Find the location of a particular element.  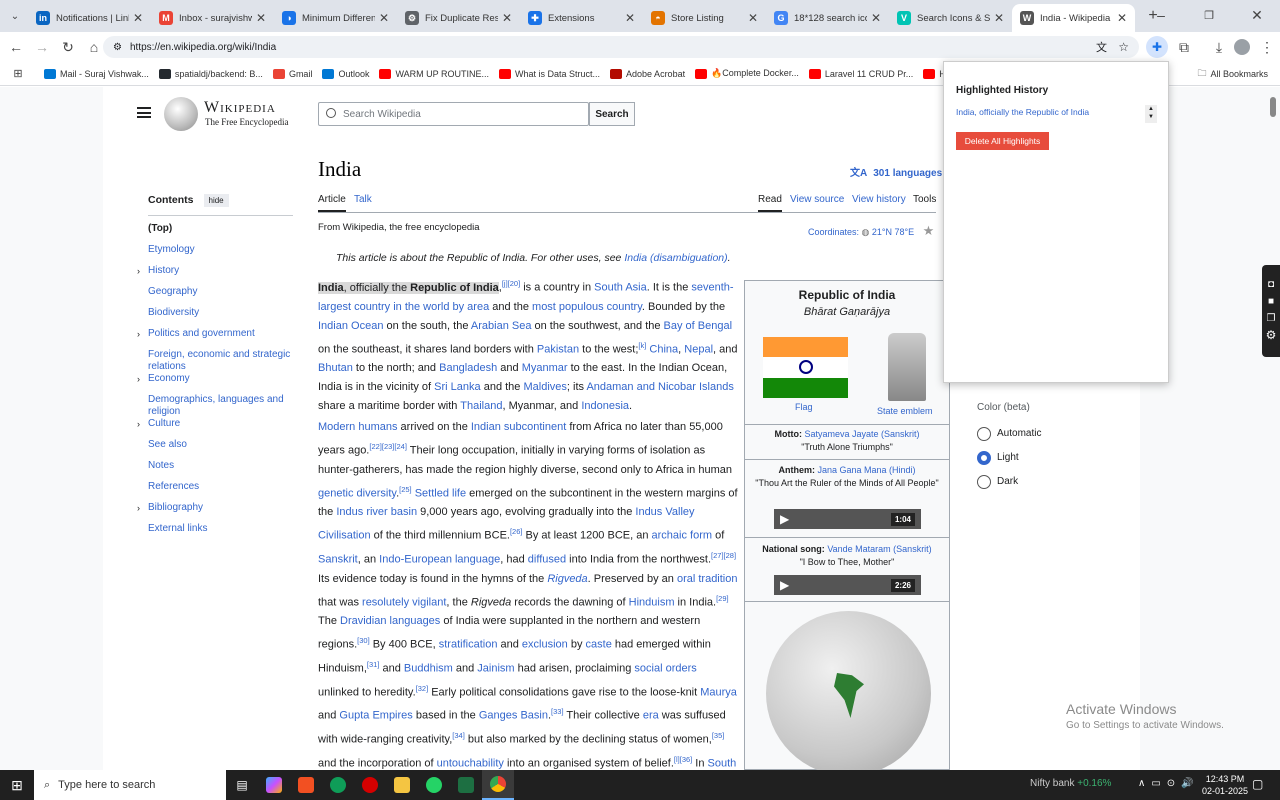

bookmark-item: Adobe Acrobat is located at coordinates (647, 73).